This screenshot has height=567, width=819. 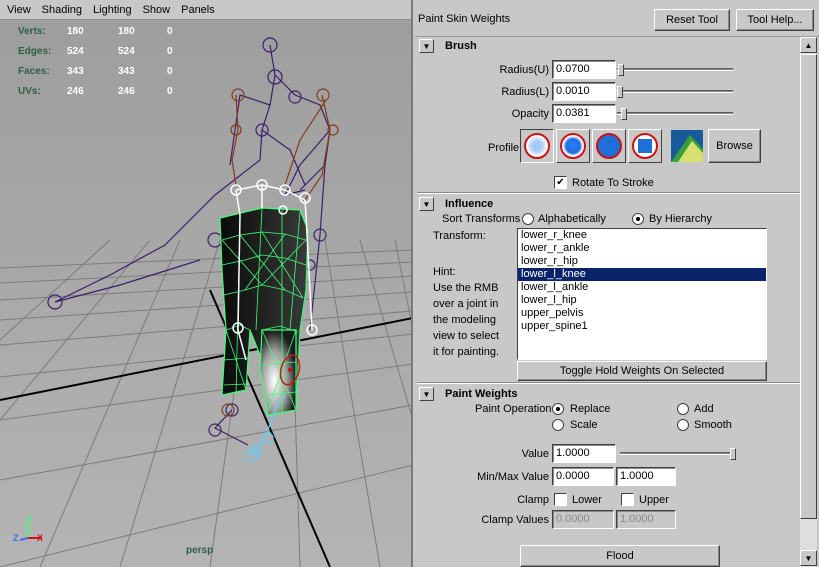 I want to click on hud-faces-total: 343, so click(x=75, y=71).